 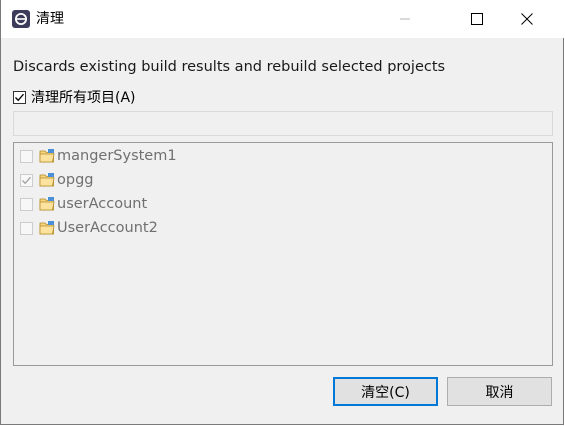 I want to click on minimize-icon, so click(x=405, y=19).